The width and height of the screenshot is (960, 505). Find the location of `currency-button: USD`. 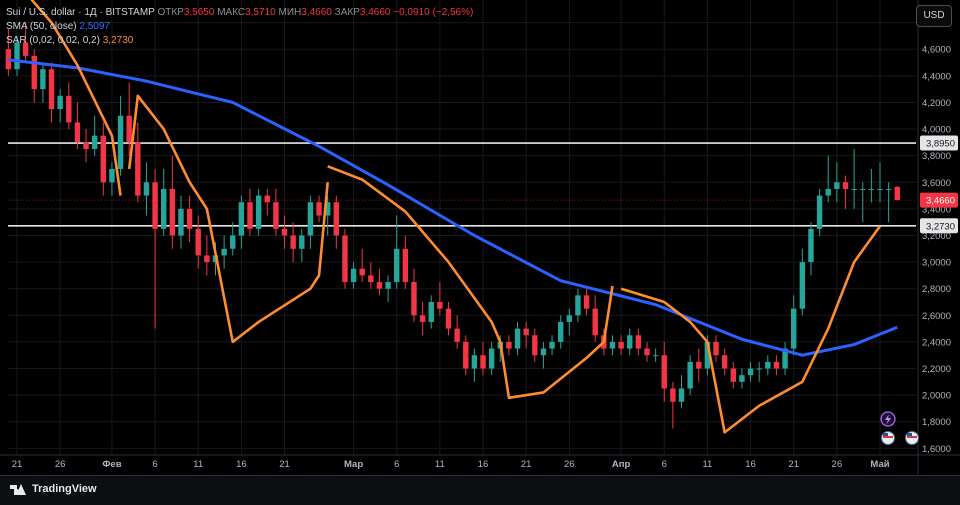

currency-button: USD is located at coordinates (934, 16).